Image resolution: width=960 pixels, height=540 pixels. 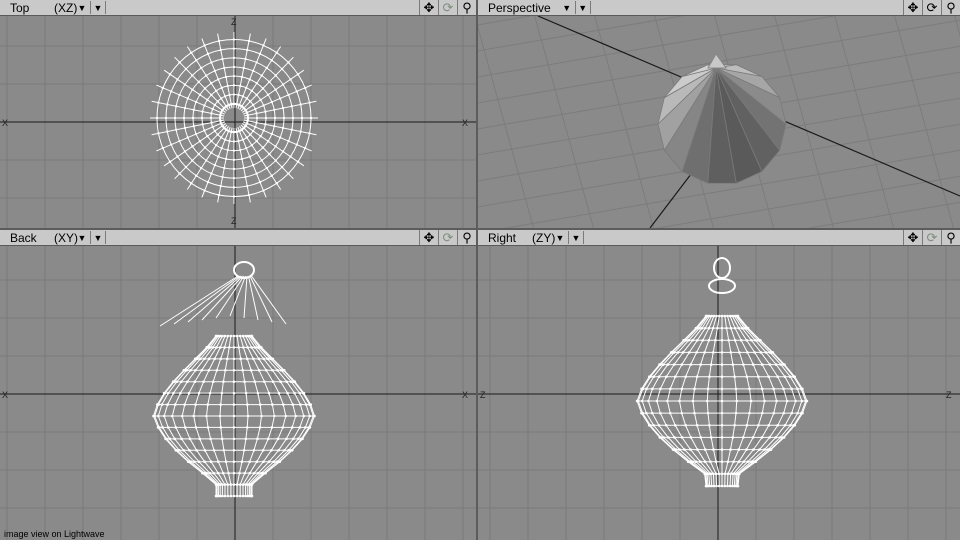 I want to click on axis-label-z-top: Z, so click(x=234, y=22).